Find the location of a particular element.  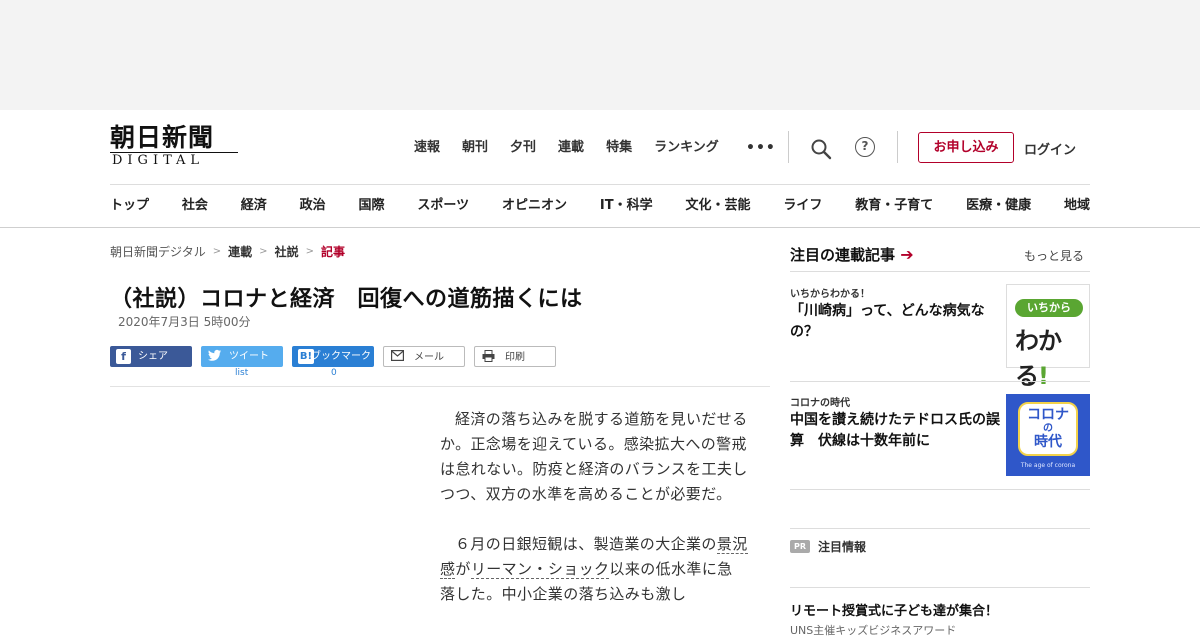

facebook-icon: f is located at coordinates (123, 356).